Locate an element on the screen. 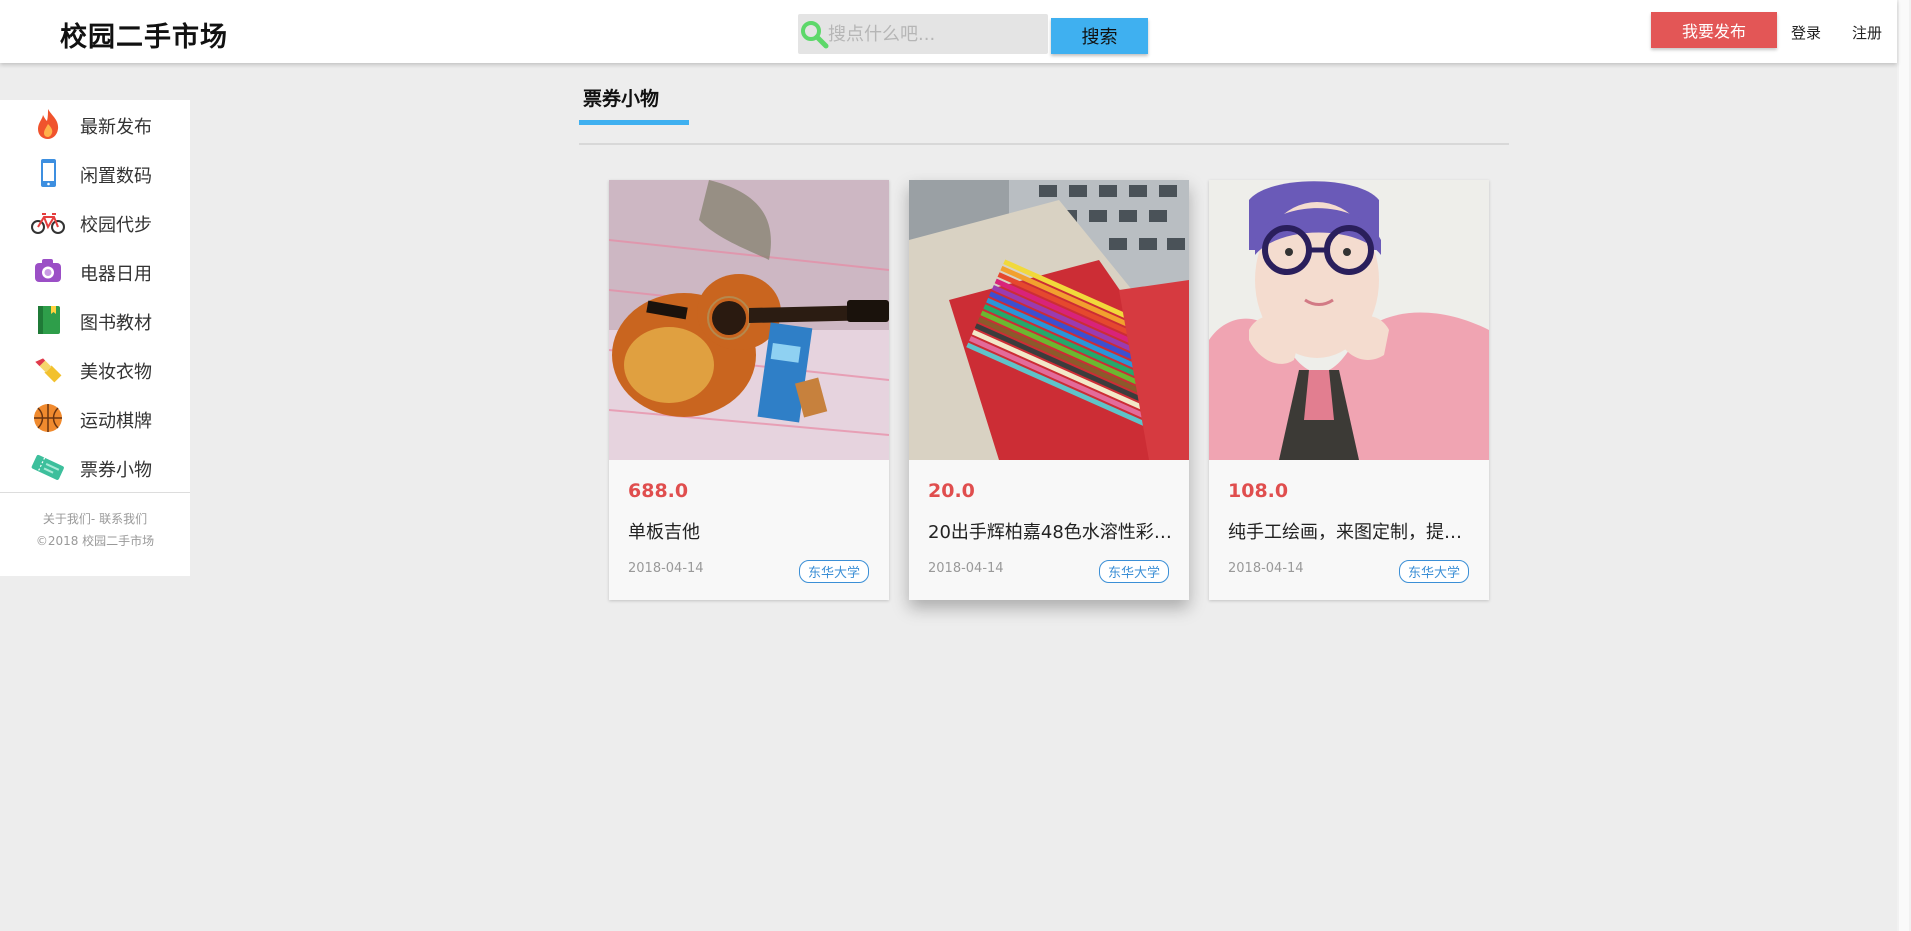 This screenshot has height=931, width=1911. basketball-icon is located at coordinates (48, 418).